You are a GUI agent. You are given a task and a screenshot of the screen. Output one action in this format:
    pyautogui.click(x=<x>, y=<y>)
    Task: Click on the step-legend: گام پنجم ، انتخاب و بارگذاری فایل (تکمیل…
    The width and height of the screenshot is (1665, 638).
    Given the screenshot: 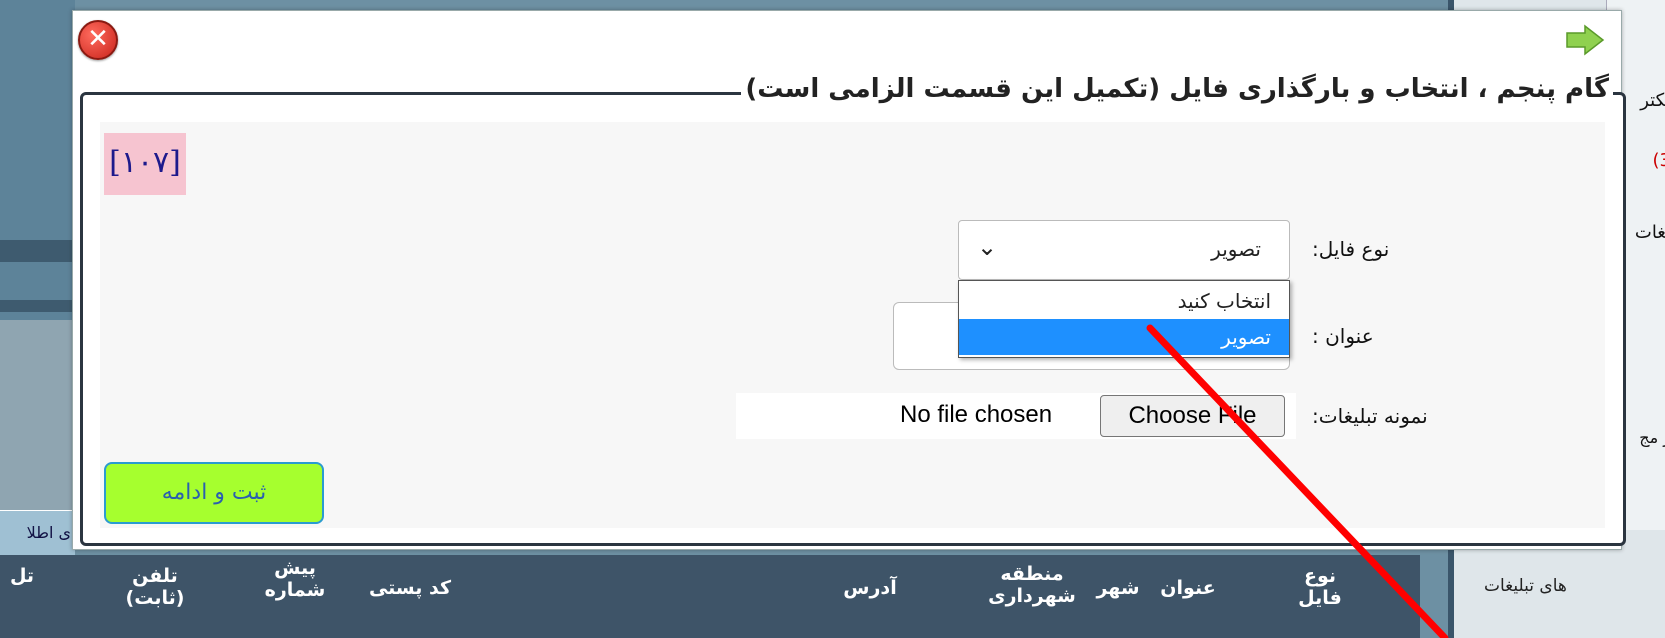 What is the action you would take?
    pyautogui.click(x=1177, y=89)
    